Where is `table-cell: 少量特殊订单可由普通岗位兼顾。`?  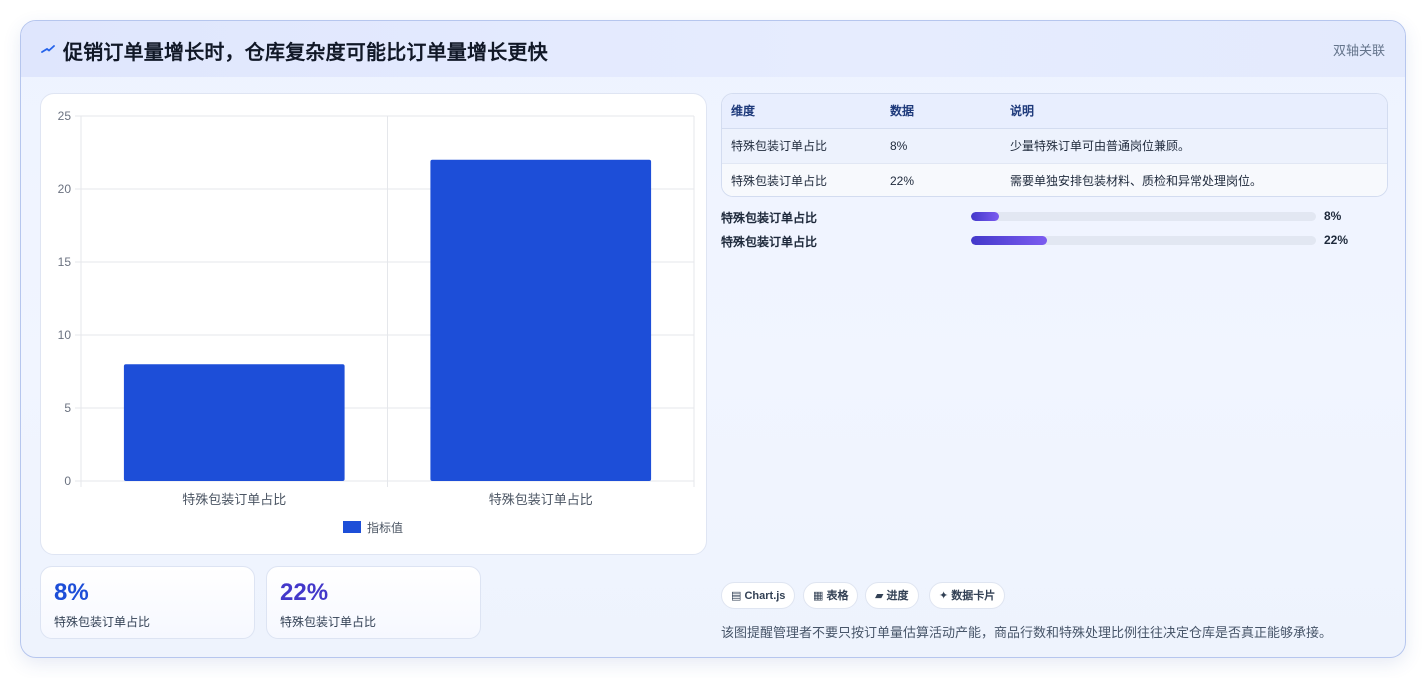
table-cell: 少量特殊订单可由普通岗位兼顾。 is located at coordinates (1100, 146).